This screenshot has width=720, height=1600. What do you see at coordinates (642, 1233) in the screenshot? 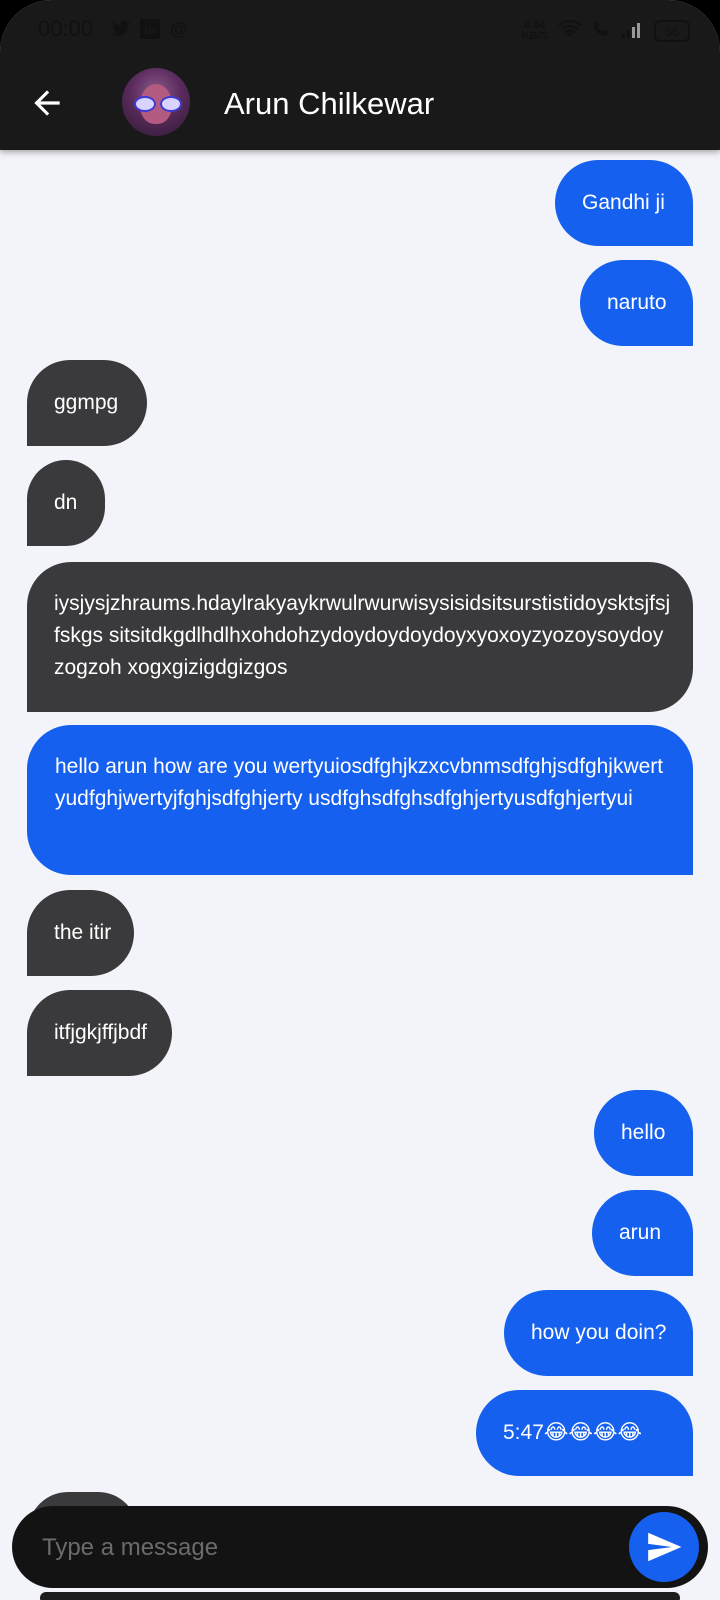
I see `message-bubble: arun` at bounding box center [642, 1233].